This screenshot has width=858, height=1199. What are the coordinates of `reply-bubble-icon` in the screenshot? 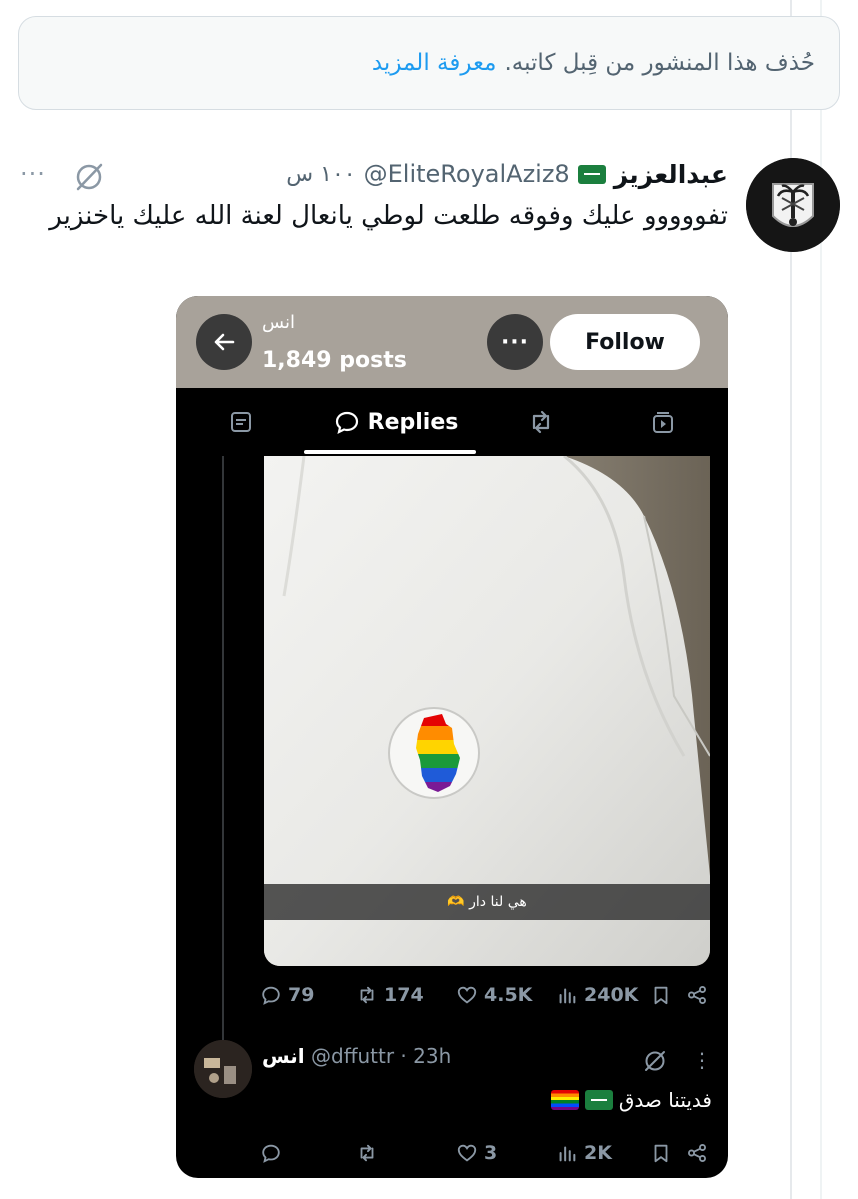 It's located at (346, 423).